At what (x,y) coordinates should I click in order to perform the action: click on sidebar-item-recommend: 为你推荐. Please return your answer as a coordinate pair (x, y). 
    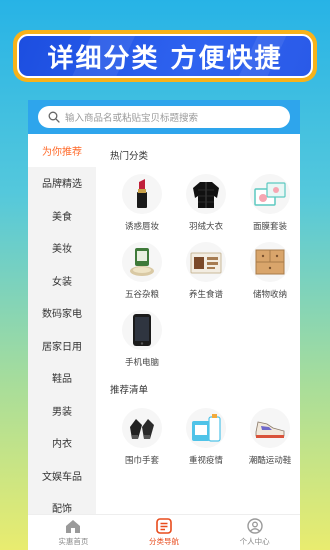
    Looking at the image, I should click on (62, 150).